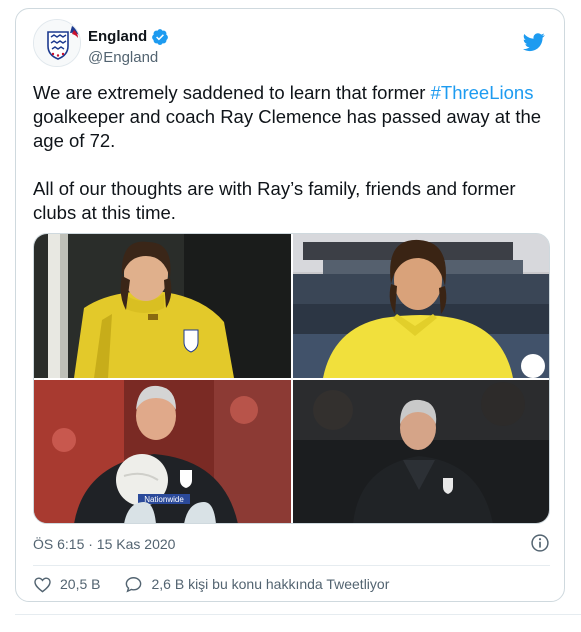 Image resolution: width=581 pixels, height=632 pixels. I want to click on divider, so click(291, 565).